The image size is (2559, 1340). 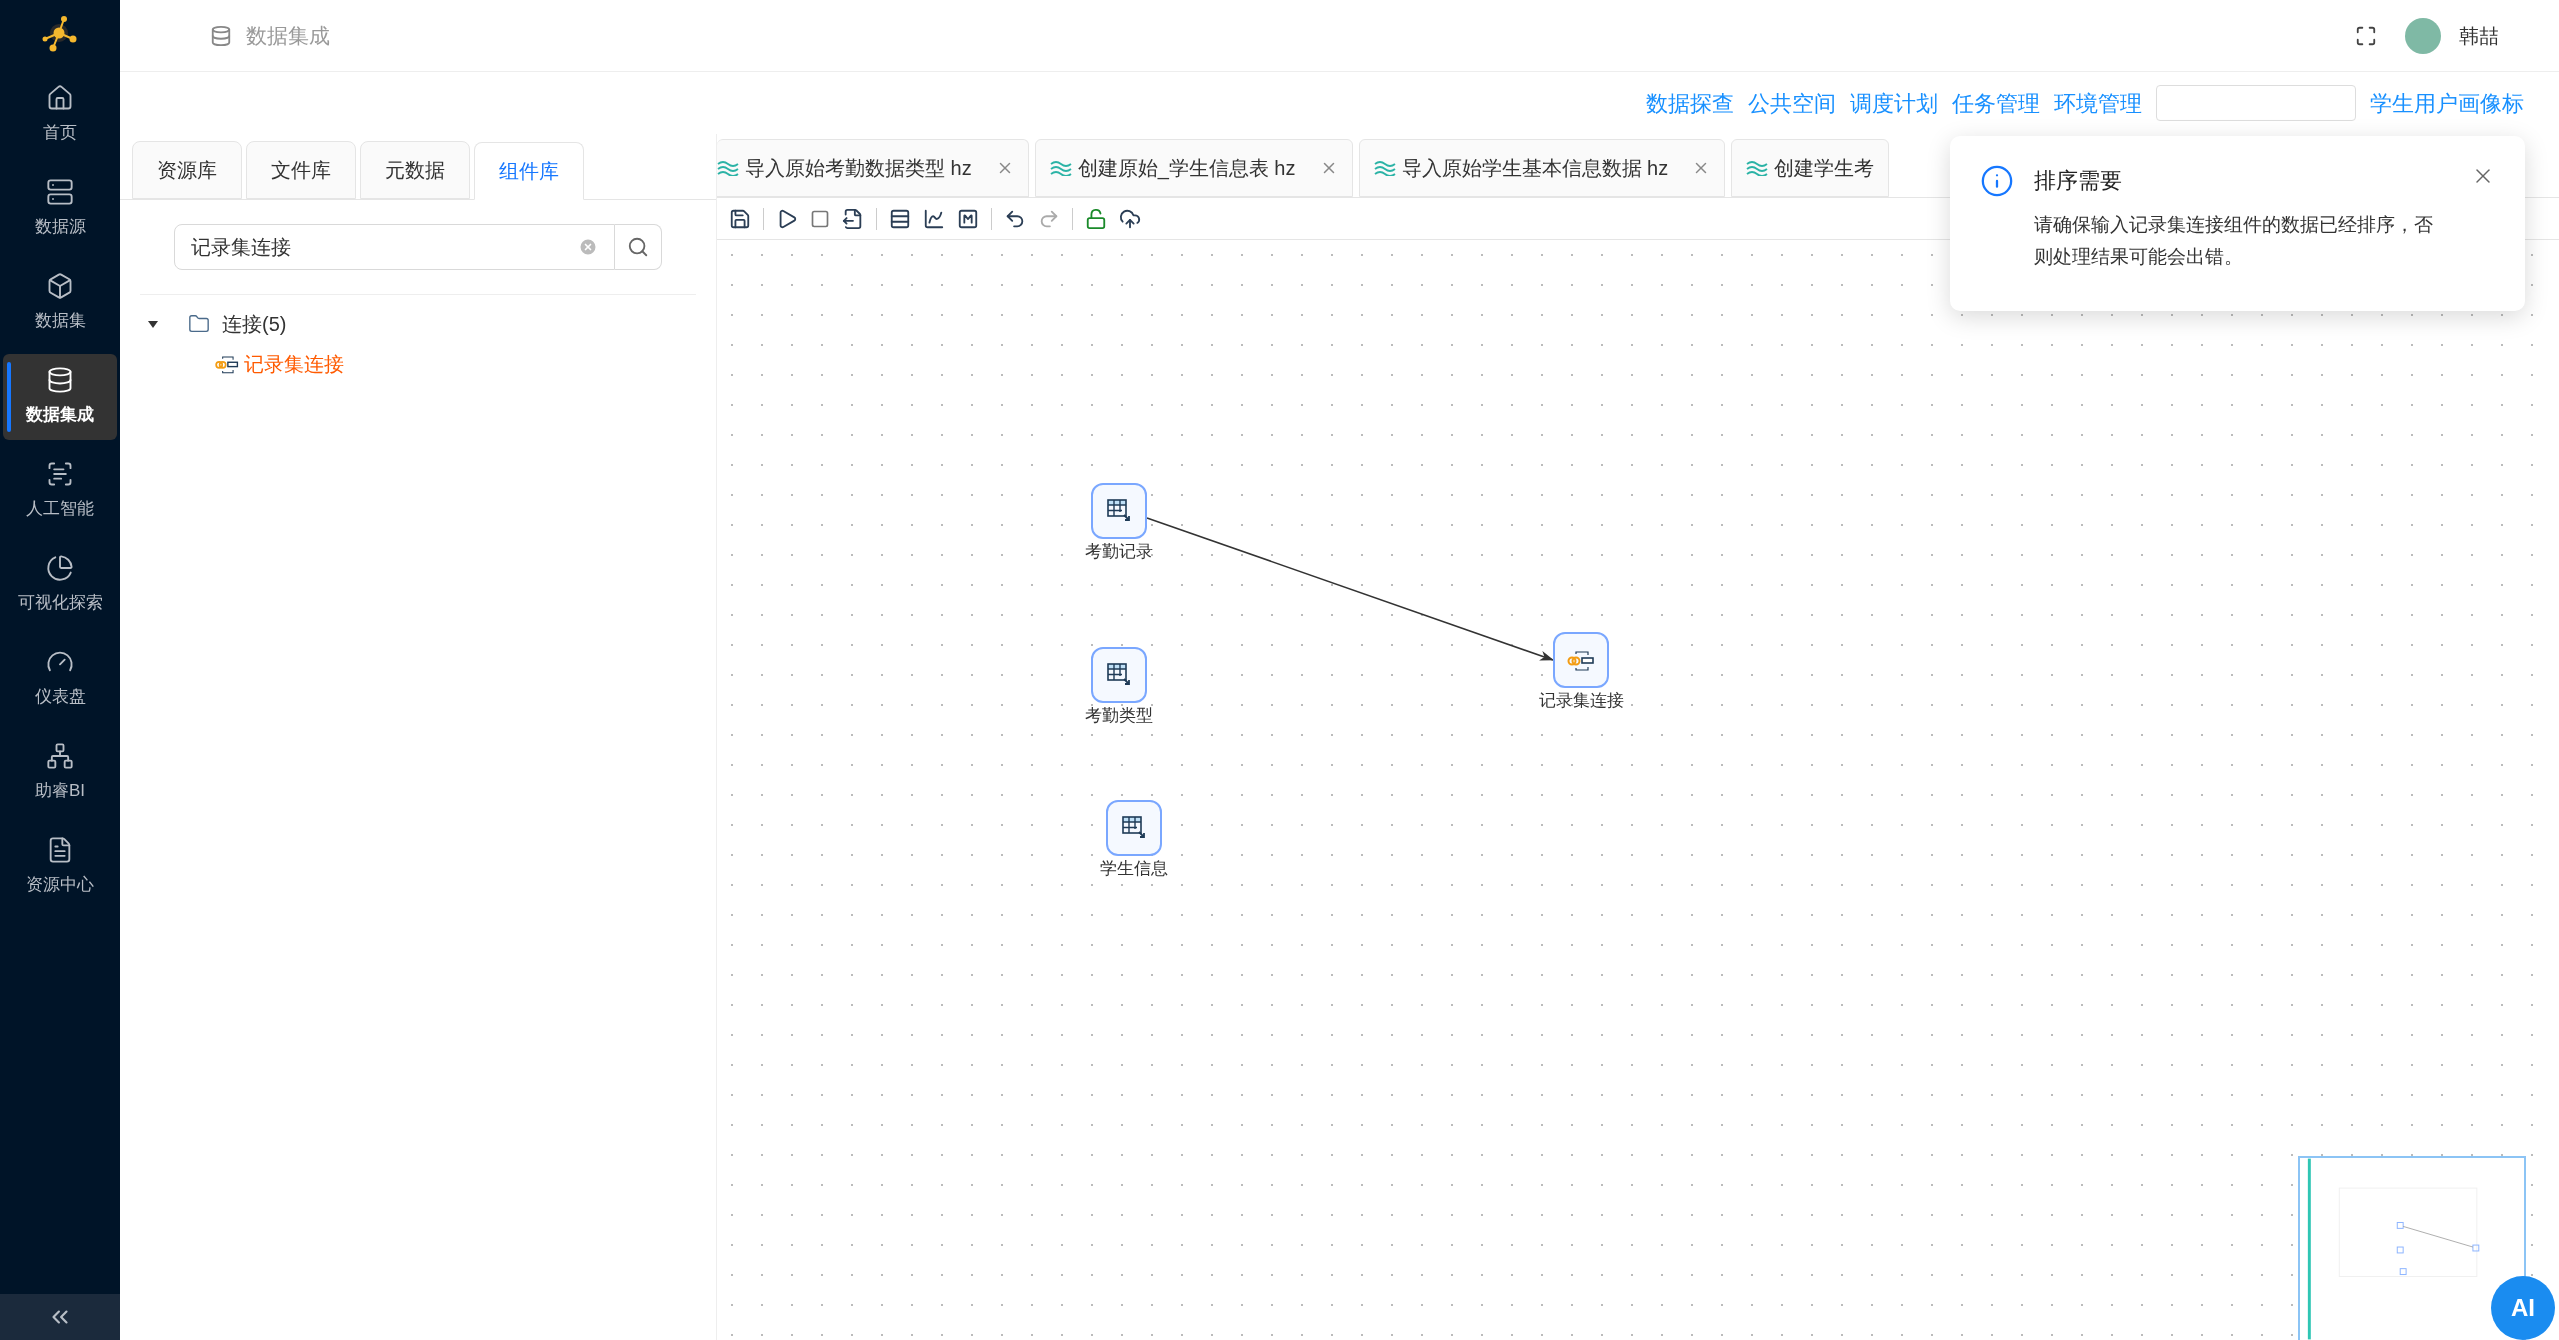 I want to click on m-square-icon, so click(x=968, y=218).